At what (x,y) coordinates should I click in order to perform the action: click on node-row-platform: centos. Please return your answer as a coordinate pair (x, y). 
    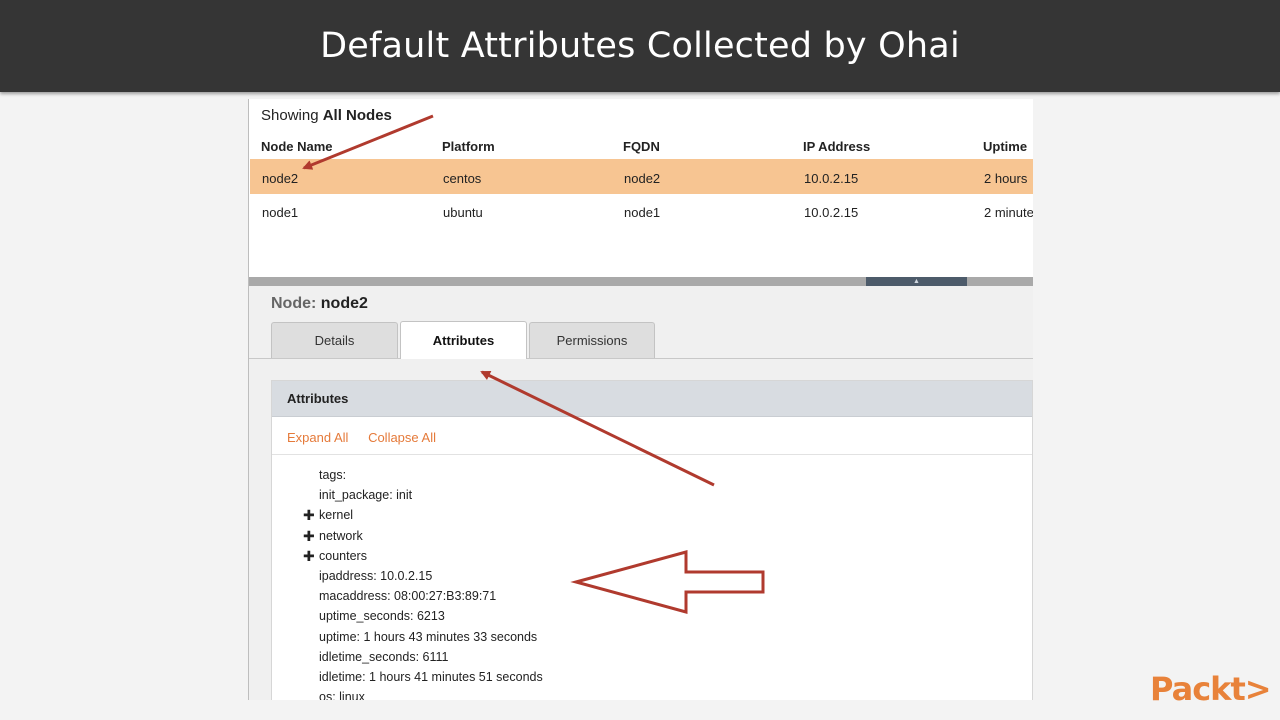
    Looking at the image, I should click on (462, 178).